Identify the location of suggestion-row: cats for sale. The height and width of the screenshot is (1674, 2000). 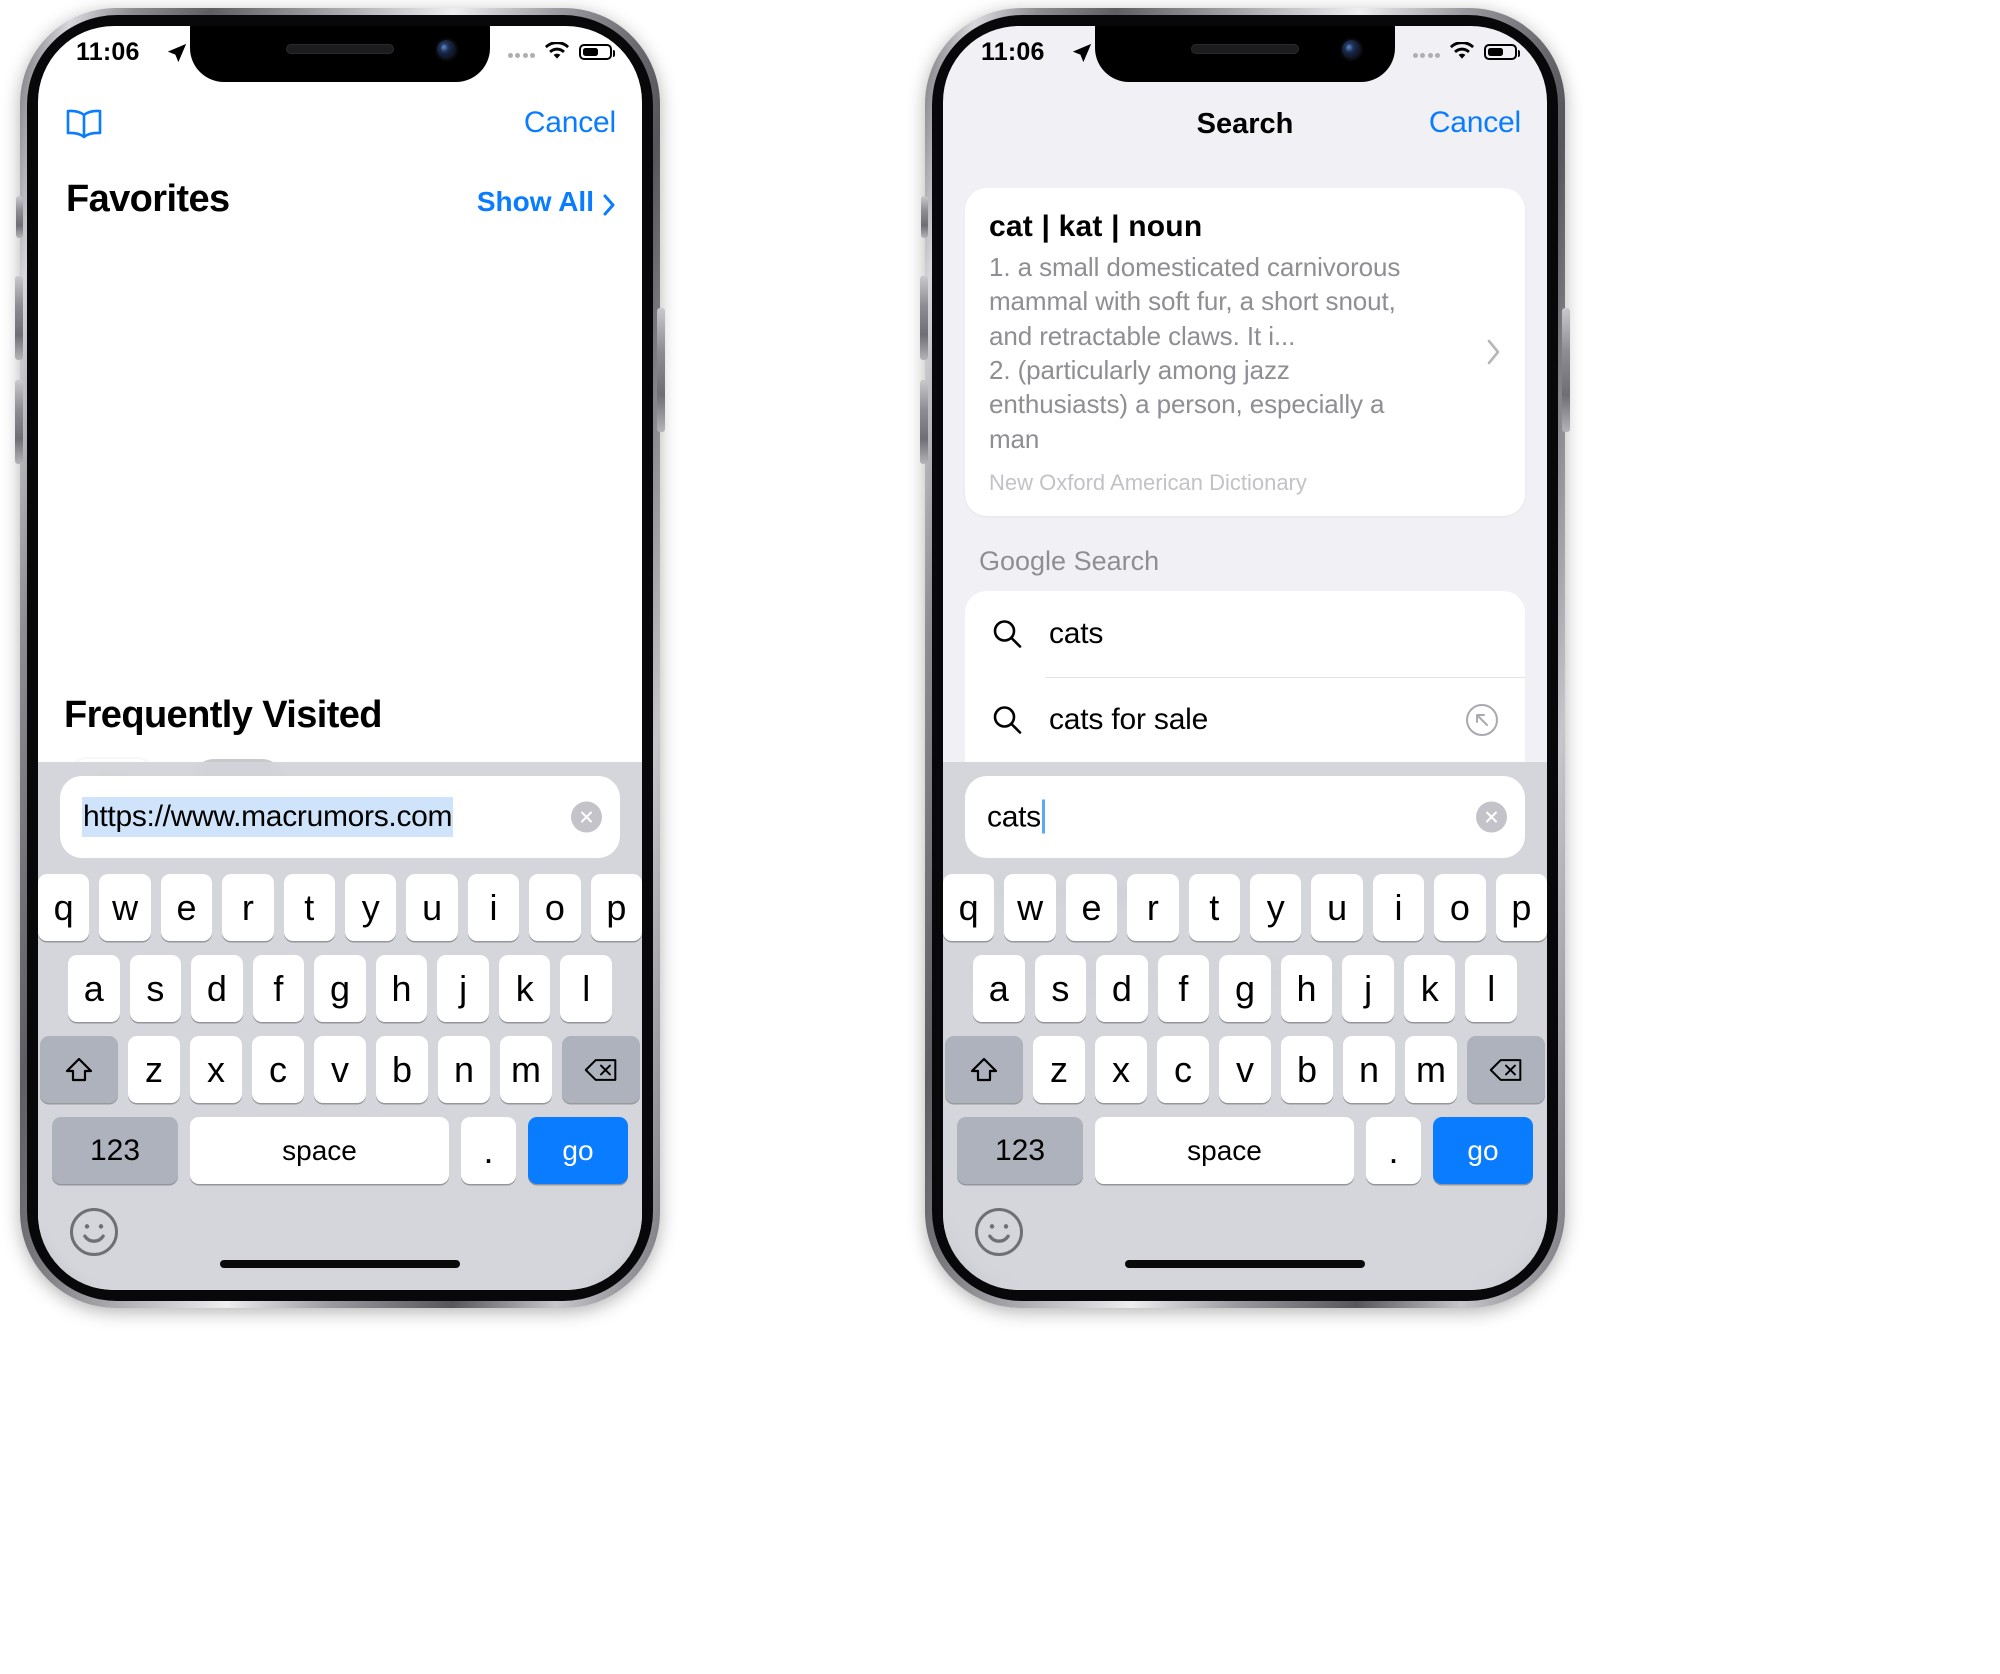
(1245, 719).